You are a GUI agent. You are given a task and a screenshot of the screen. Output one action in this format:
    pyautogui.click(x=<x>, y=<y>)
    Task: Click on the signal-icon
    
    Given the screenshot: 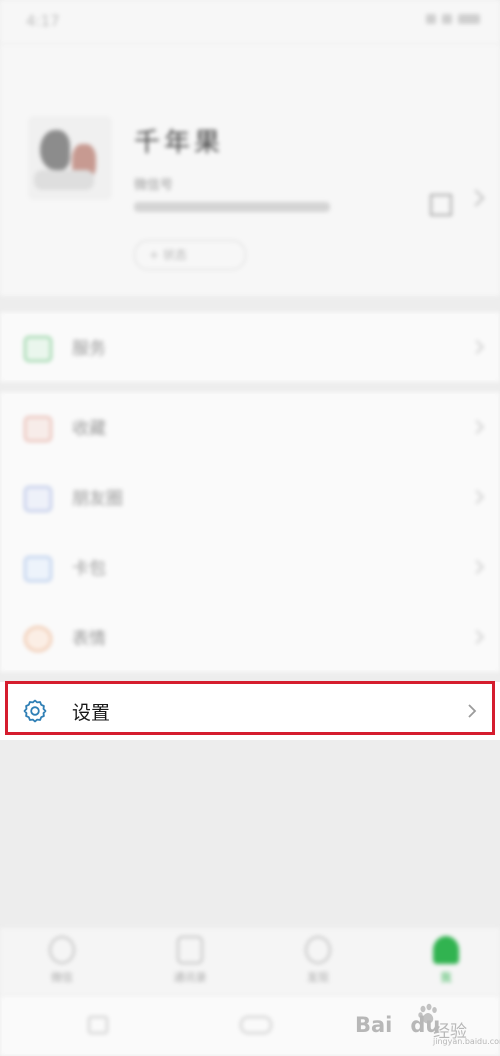 What is the action you would take?
    pyautogui.click(x=431, y=19)
    